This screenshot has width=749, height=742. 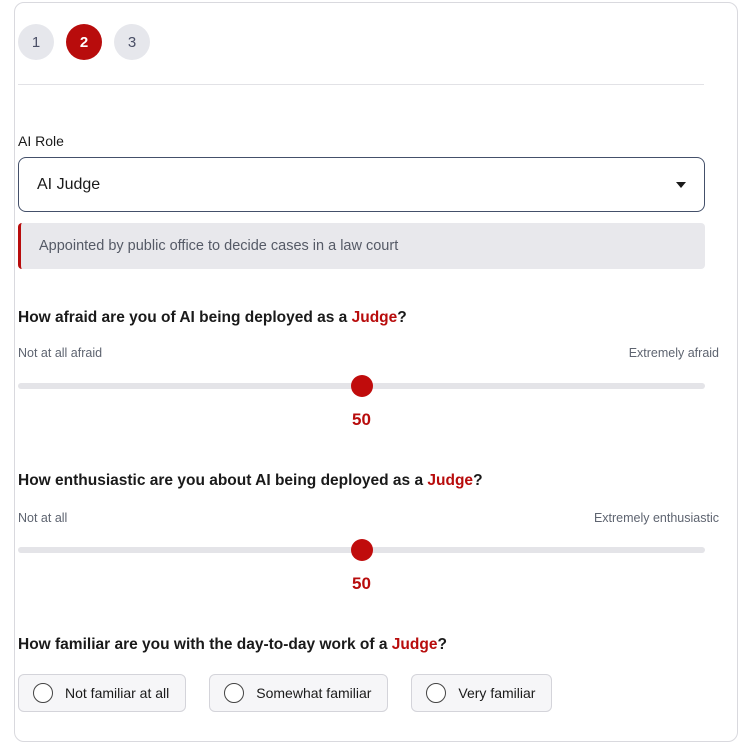 I want to click on option-label: Somewhat familiar, so click(x=314, y=693).